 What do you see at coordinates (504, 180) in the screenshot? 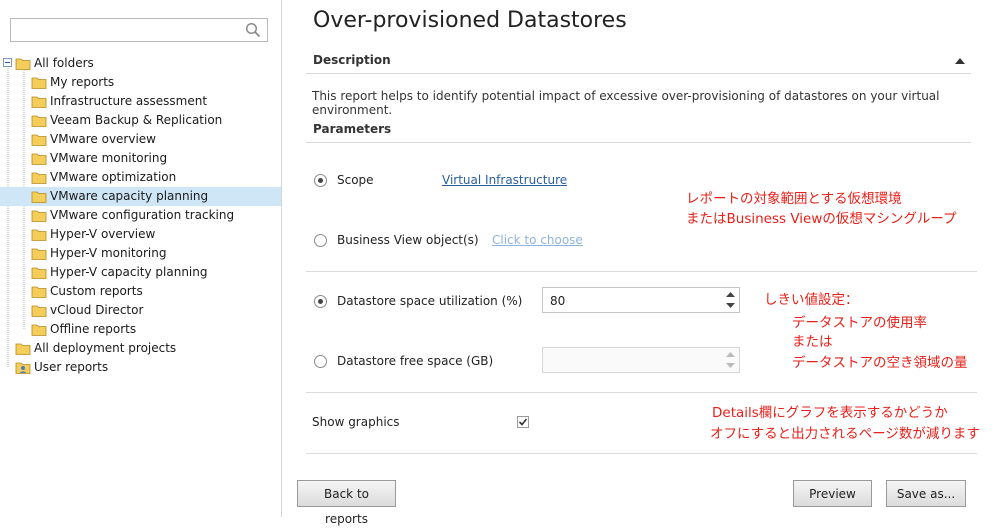
I see `scope-link: Virtual Infrastructure` at bounding box center [504, 180].